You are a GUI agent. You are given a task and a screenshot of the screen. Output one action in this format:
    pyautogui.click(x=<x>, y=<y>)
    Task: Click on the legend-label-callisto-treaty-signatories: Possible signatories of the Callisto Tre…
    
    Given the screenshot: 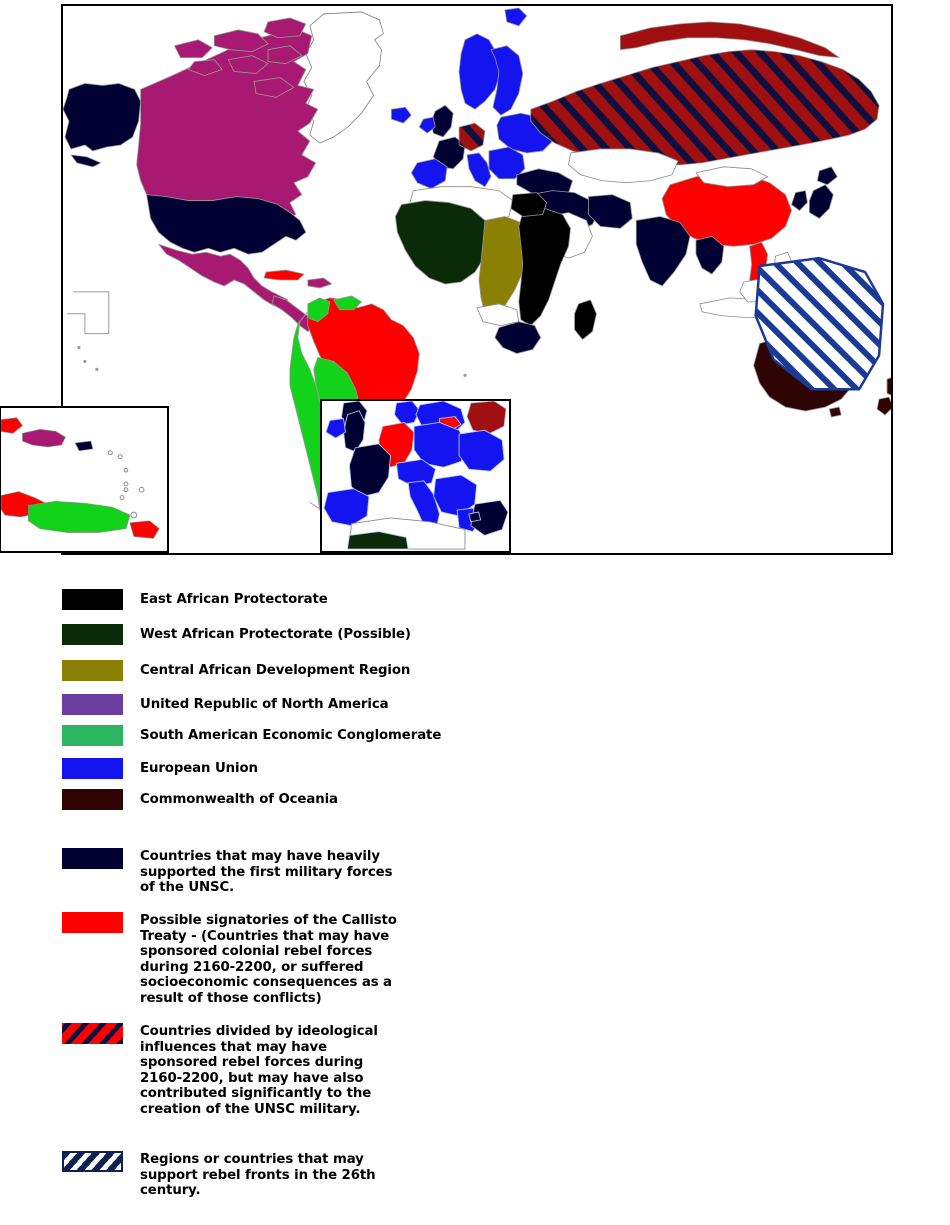 What is the action you would take?
    pyautogui.click(x=268, y=959)
    